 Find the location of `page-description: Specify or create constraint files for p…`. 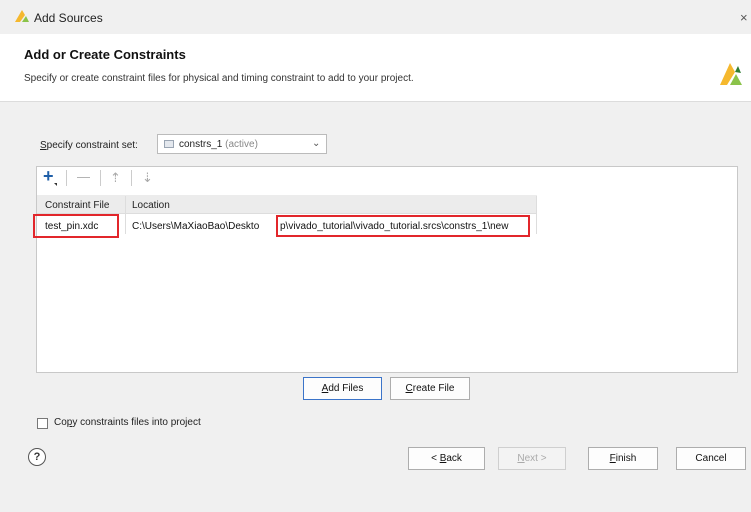

page-description: Specify or create constraint files for p… is located at coordinates (219, 78).